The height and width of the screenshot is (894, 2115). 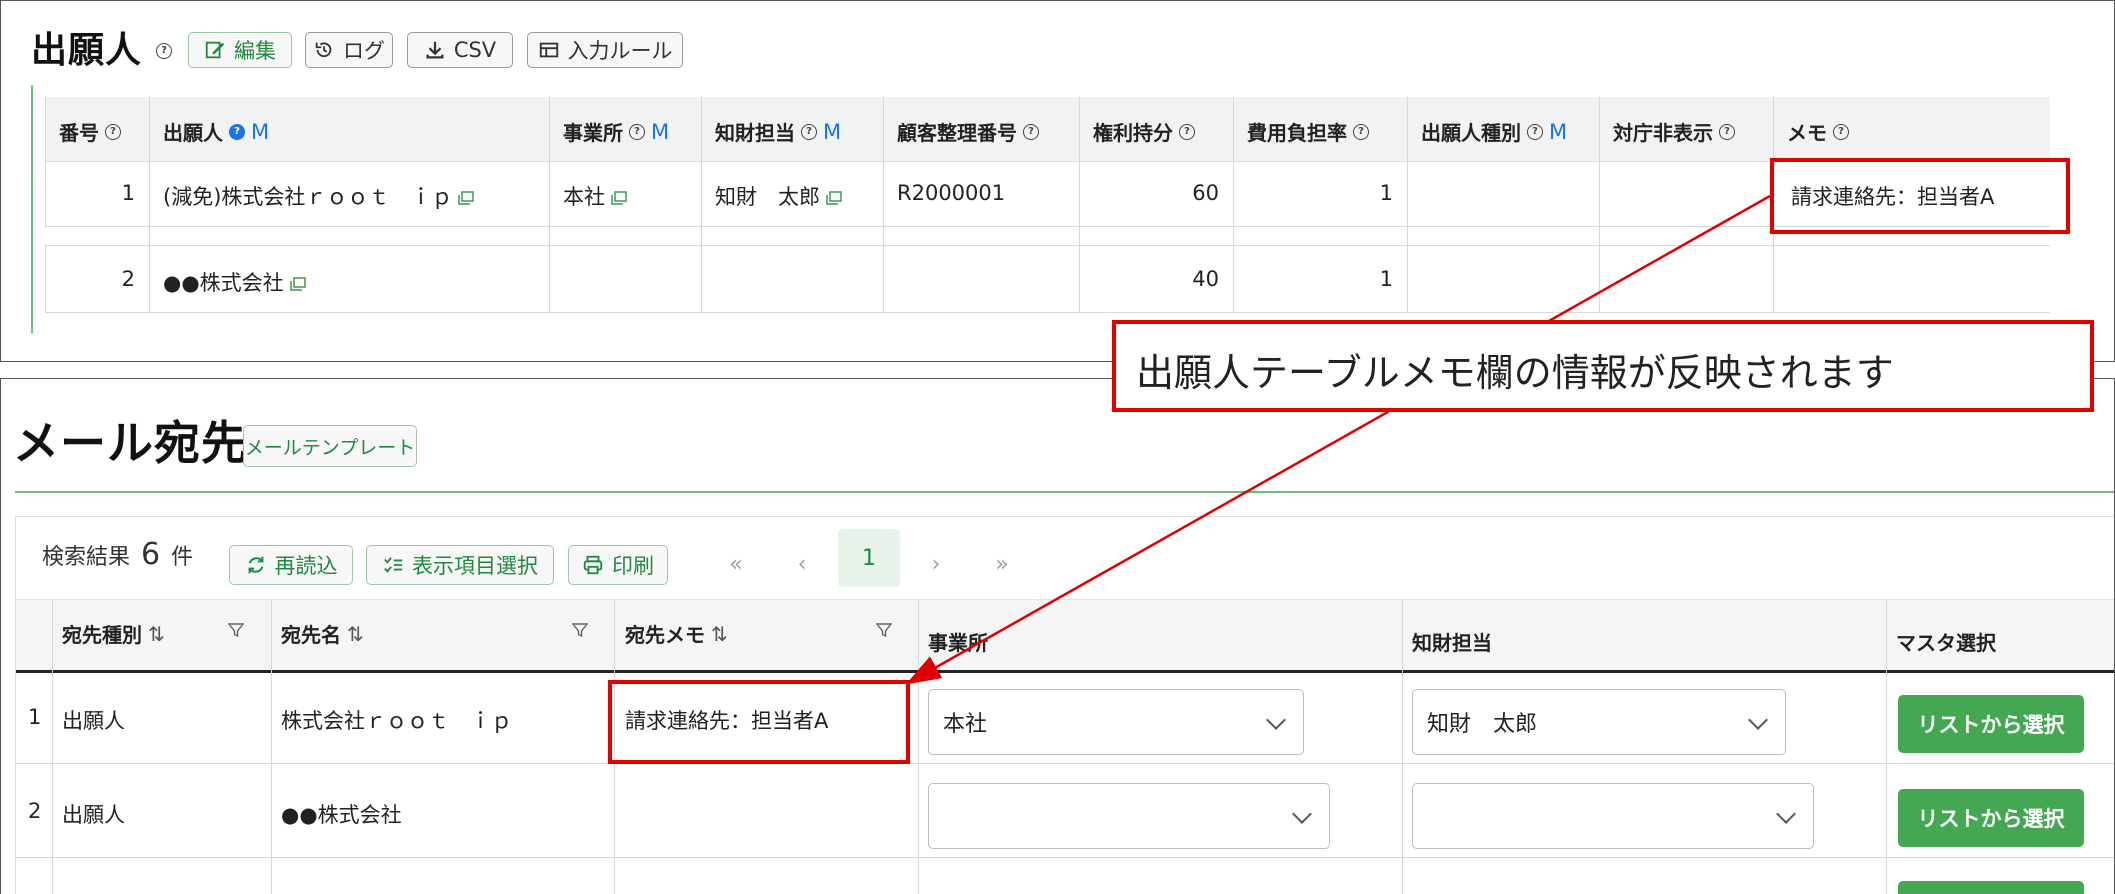 I want to click on mail-template-button-label: メールテンプレート, so click(x=330, y=447).